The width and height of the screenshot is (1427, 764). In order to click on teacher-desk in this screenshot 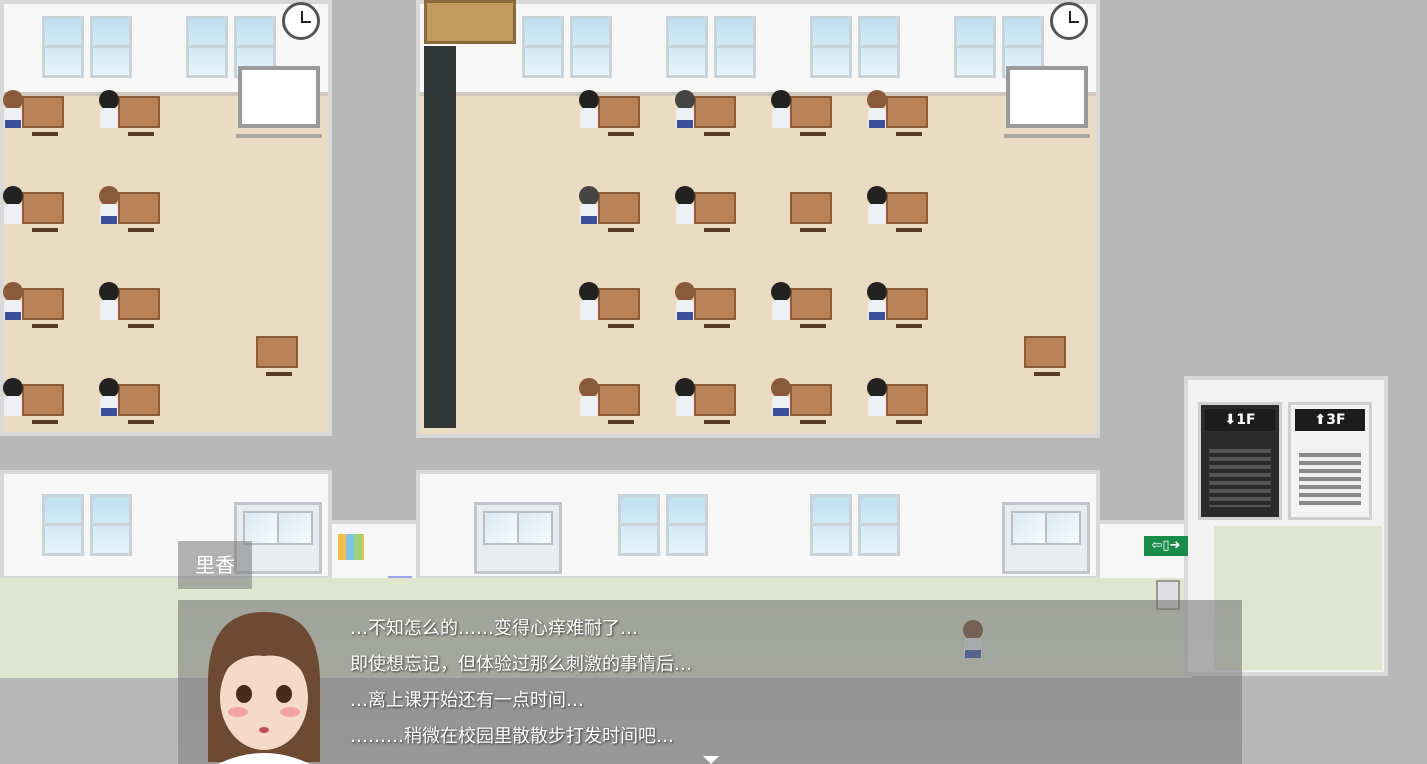, I will do `click(1045, 356)`.